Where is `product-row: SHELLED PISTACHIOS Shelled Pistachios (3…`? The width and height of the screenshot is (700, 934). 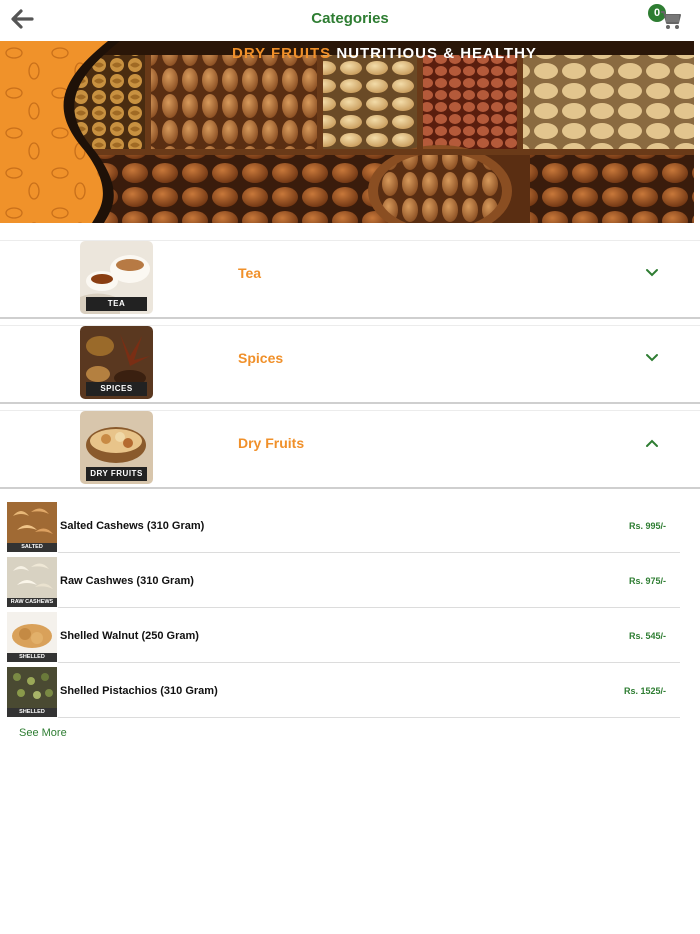
product-row: SHELLED PISTACHIOS Shelled Pistachios (3… is located at coordinates (350, 691).